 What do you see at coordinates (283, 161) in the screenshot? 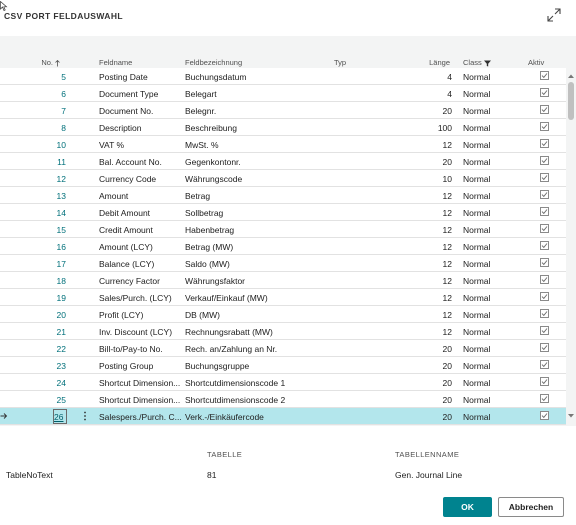
I see `table-row: 11 Bal. Account No. Gegenkontonr. 20 Normal` at bounding box center [283, 161].